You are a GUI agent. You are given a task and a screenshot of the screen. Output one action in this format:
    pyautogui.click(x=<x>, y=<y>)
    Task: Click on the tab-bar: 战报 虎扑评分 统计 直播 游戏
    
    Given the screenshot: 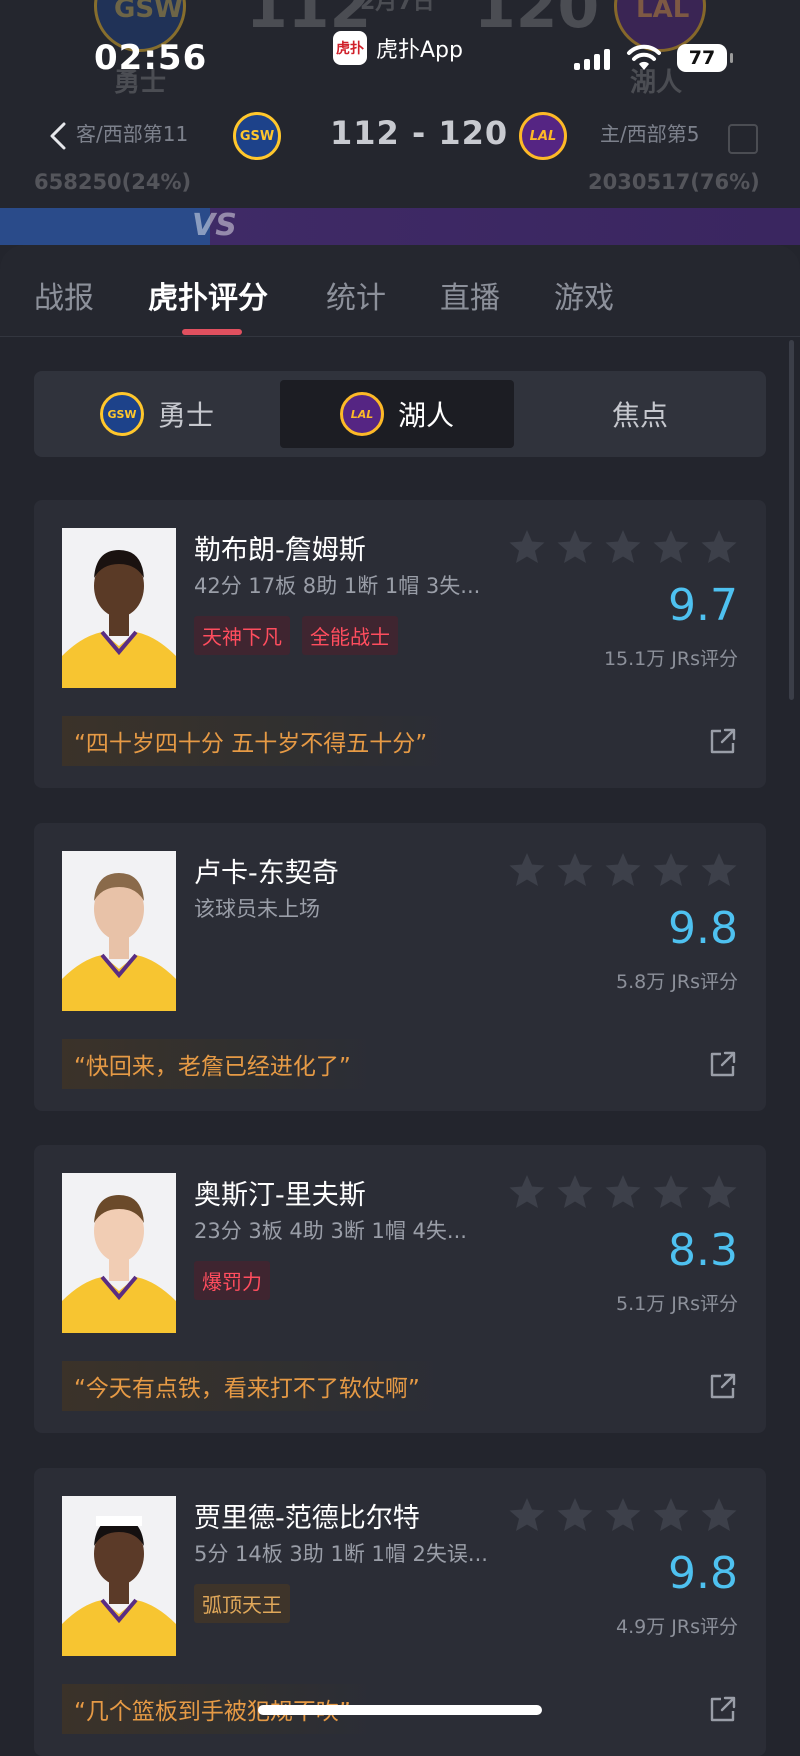 What is the action you would take?
    pyautogui.click(x=400, y=291)
    